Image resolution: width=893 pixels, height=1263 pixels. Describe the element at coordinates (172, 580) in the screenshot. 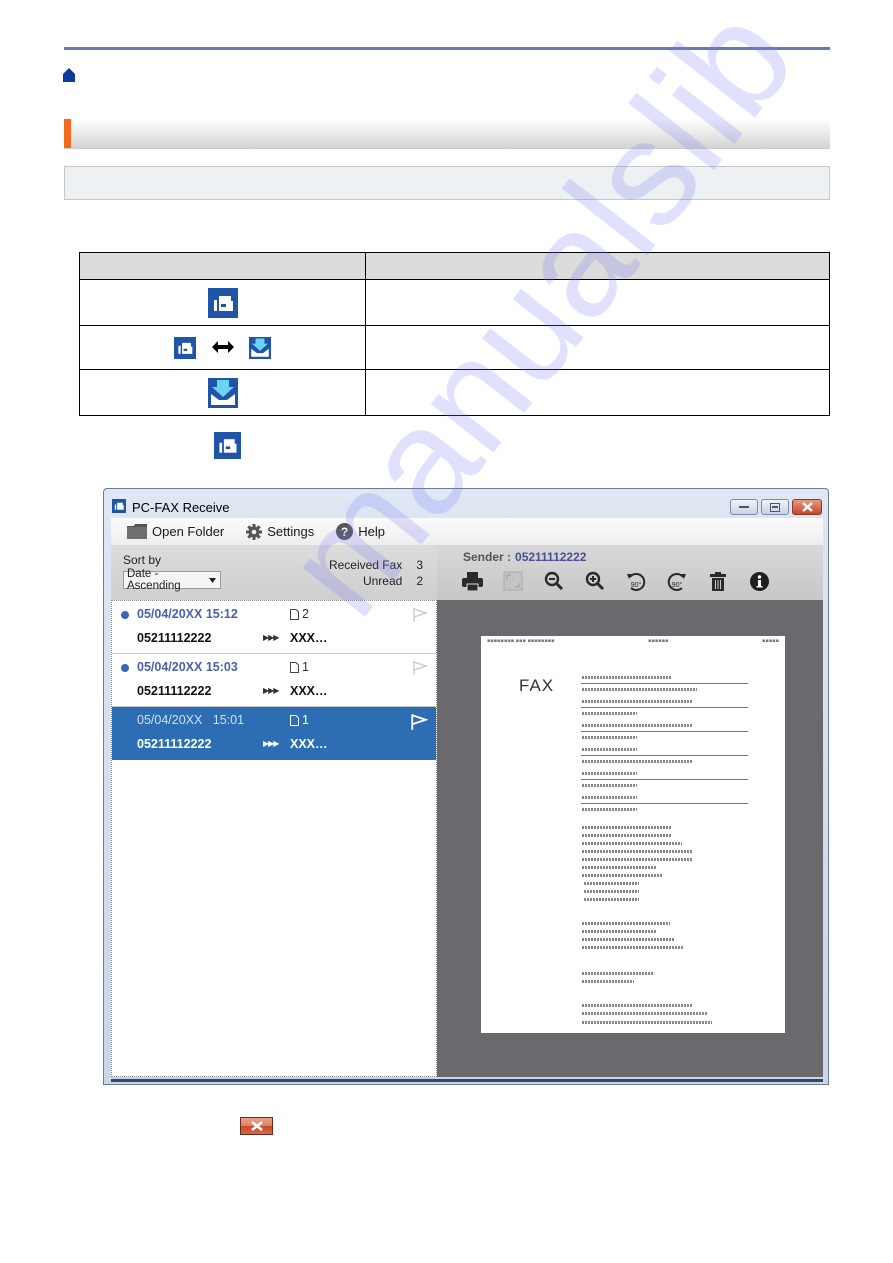

I see `sort-dropdown: Date - Ascending` at that location.